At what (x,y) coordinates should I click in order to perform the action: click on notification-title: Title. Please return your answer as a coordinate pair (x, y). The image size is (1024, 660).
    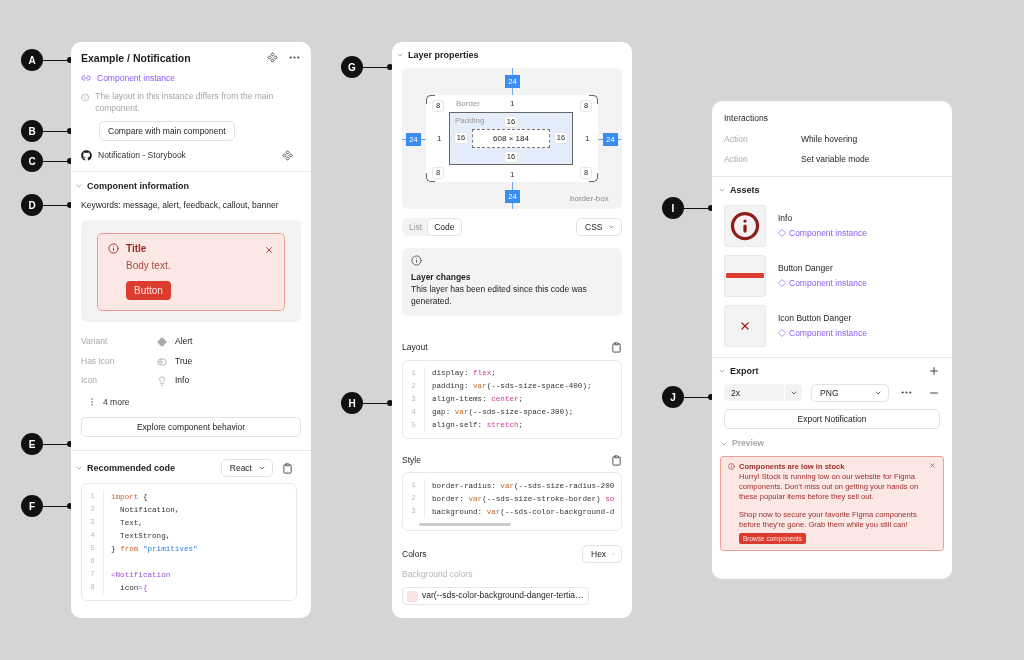
    Looking at the image, I should click on (136, 248).